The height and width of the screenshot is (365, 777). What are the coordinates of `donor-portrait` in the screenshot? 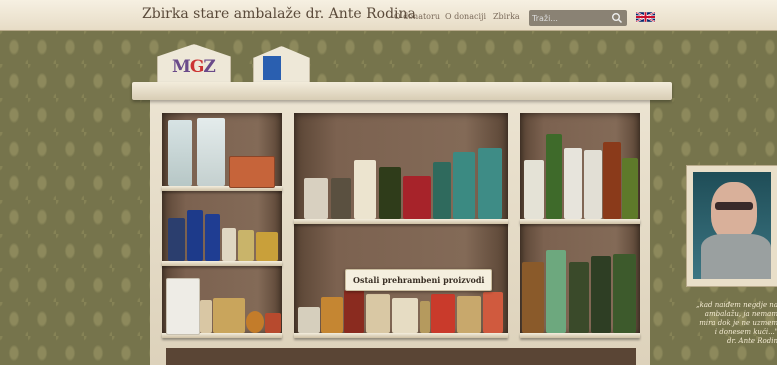 It's located at (731, 226).